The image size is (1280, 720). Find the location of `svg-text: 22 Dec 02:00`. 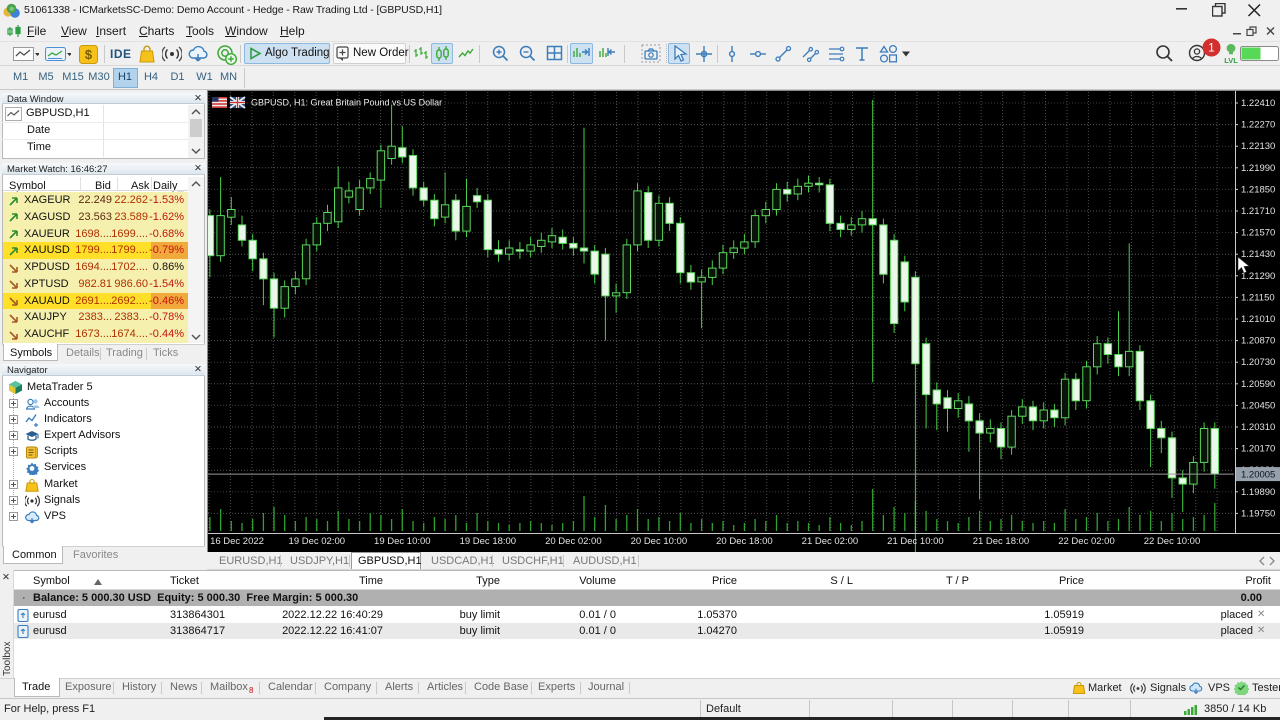

svg-text: 22 Dec 02:00 is located at coordinates (1086, 541).